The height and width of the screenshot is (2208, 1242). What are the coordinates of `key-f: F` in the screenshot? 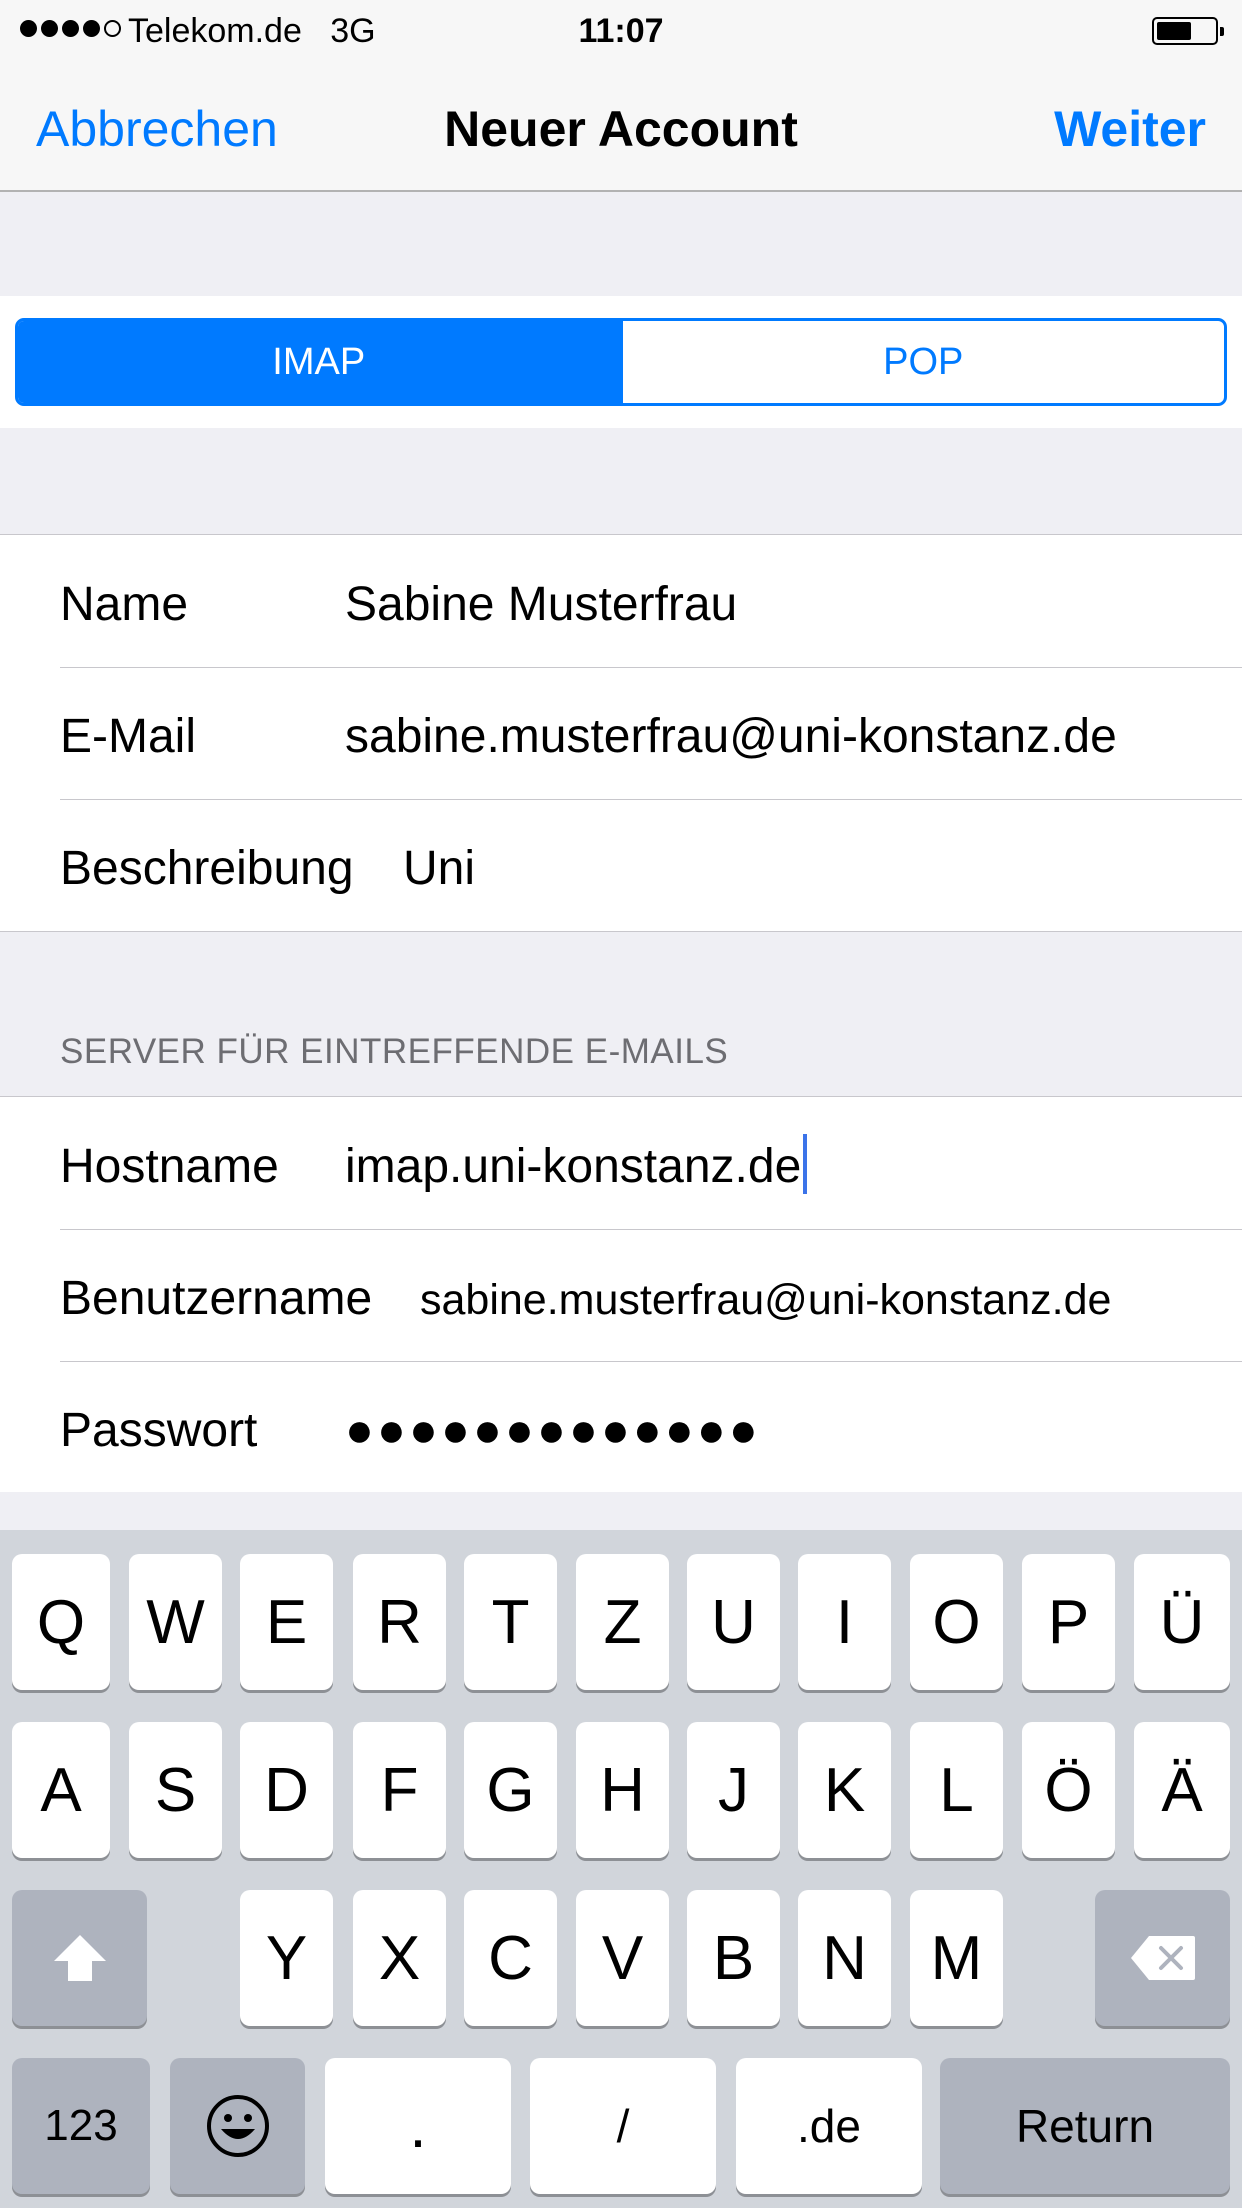 It's located at (399, 1790).